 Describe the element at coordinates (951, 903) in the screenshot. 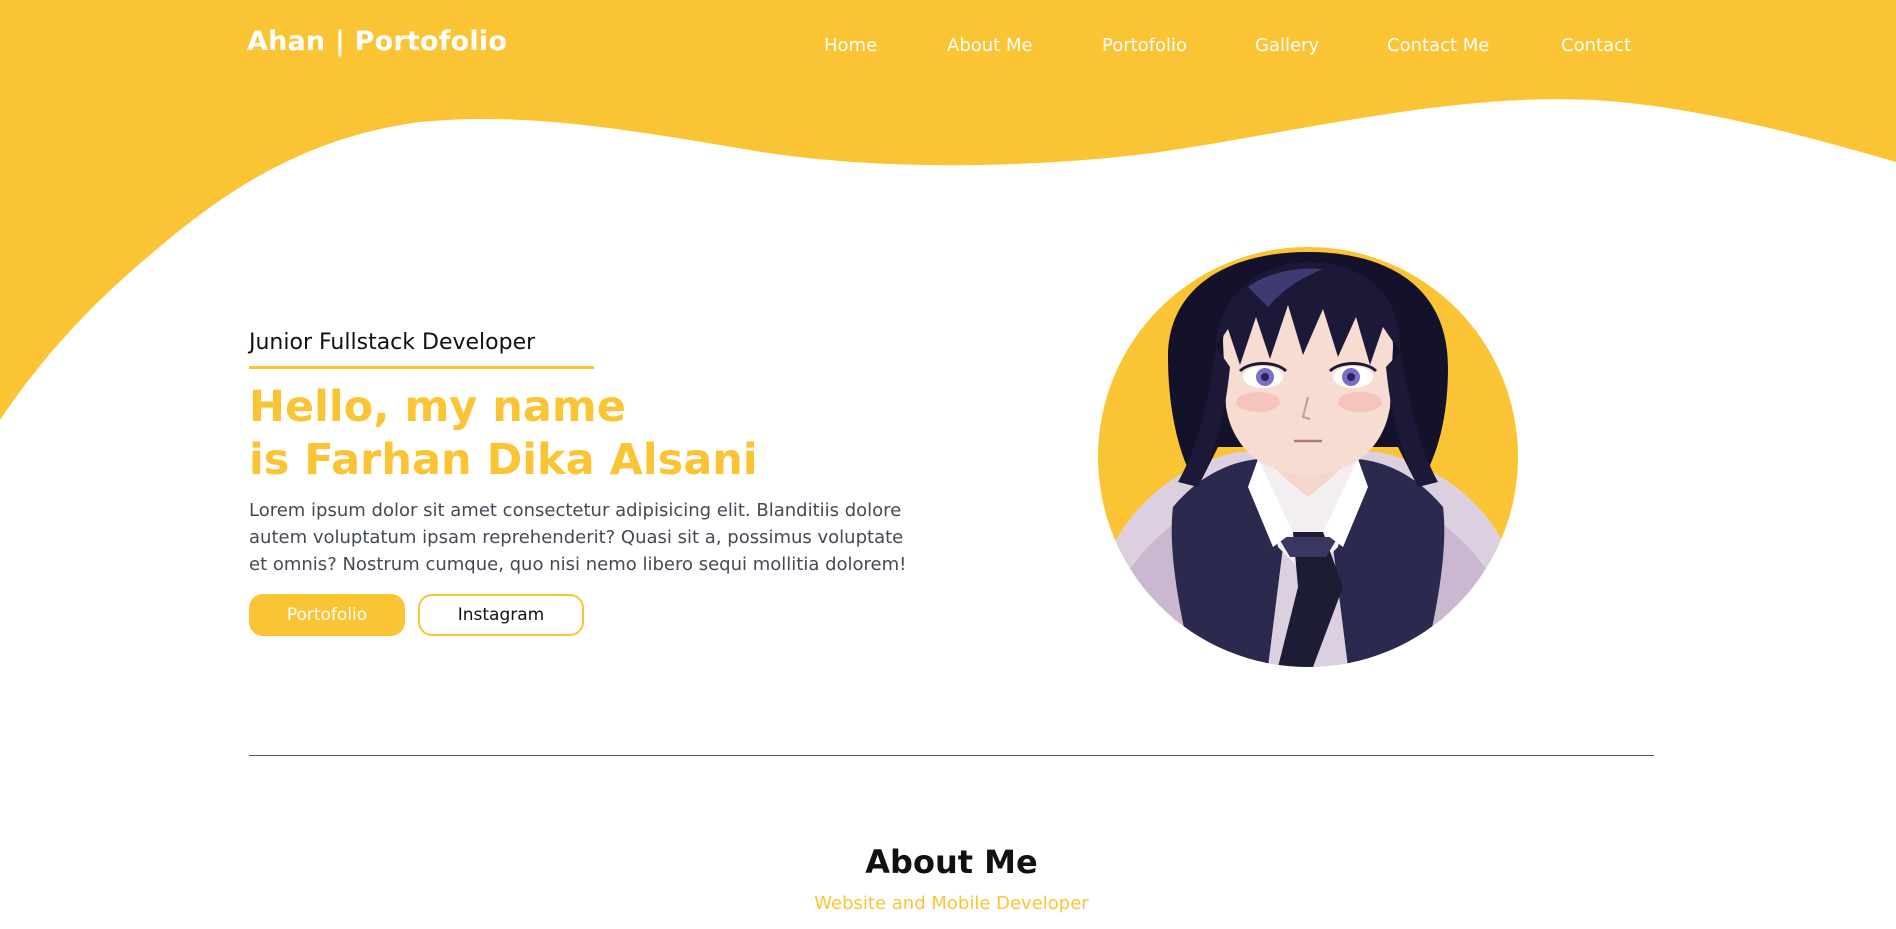

I see `about-subheading: Website and Mobile Developer` at that location.